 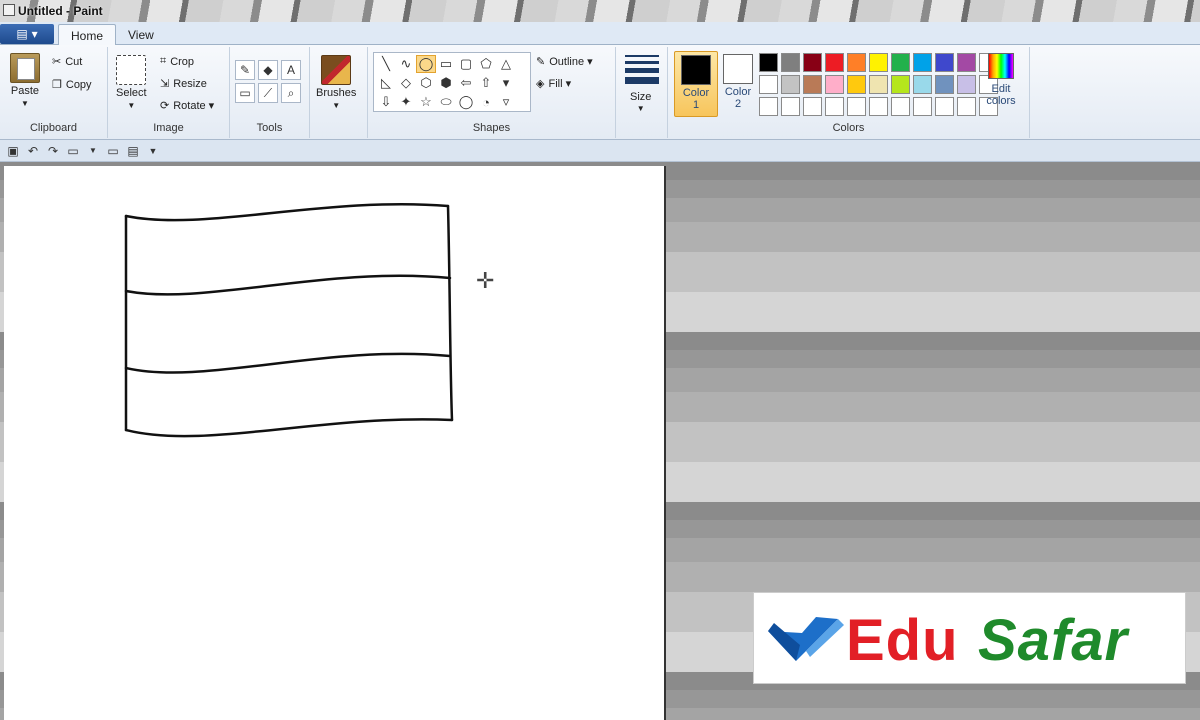 What do you see at coordinates (183, 84) in the screenshot?
I see `resize-button: ⇲ Resize` at bounding box center [183, 84].